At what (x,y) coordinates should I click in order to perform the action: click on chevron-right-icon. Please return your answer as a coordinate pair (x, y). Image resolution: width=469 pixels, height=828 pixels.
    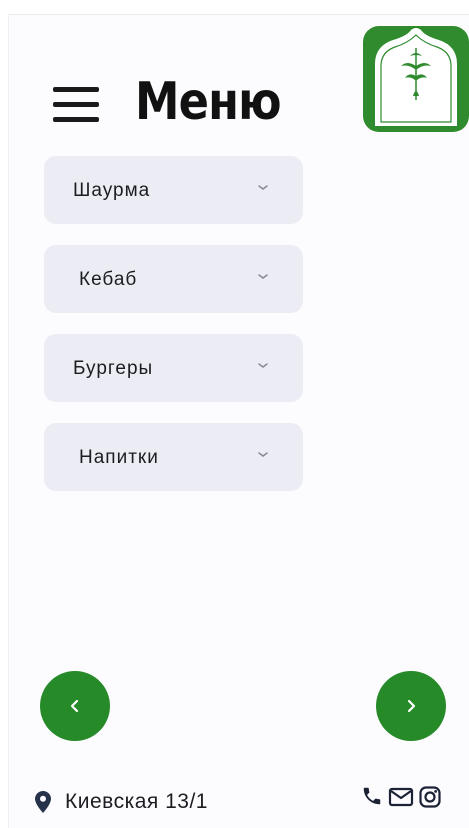
    Looking at the image, I should click on (411, 706).